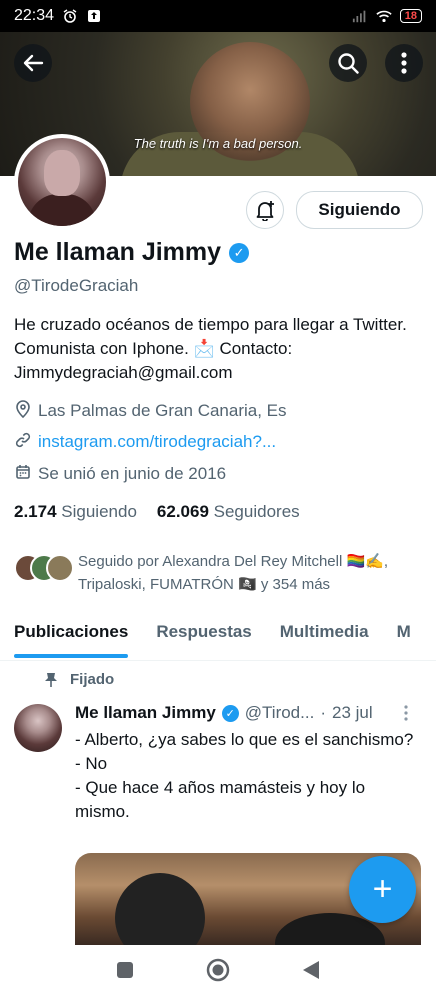  What do you see at coordinates (132, 473) in the screenshot?
I see `profile-joined: Se unió en junio de 2016` at bounding box center [132, 473].